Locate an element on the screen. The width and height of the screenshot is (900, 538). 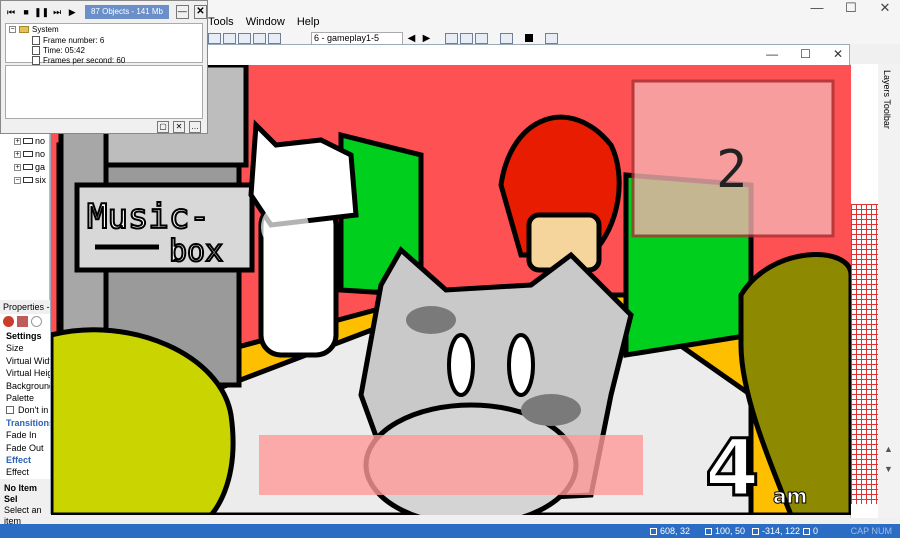
tree-root: − System is located at coordinates (34, 29).